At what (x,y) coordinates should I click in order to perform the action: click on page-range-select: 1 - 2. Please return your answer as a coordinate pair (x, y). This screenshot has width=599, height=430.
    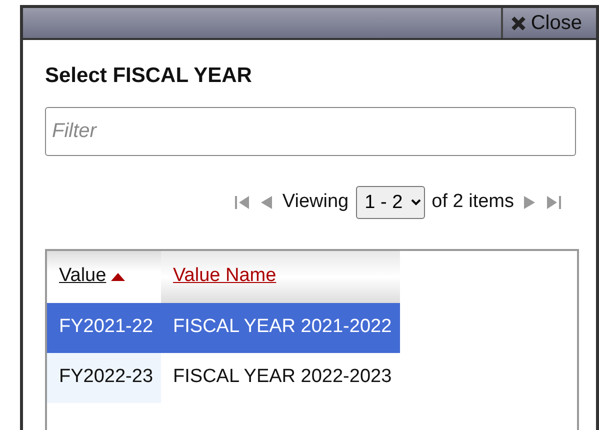
    Looking at the image, I should click on (390, 202).